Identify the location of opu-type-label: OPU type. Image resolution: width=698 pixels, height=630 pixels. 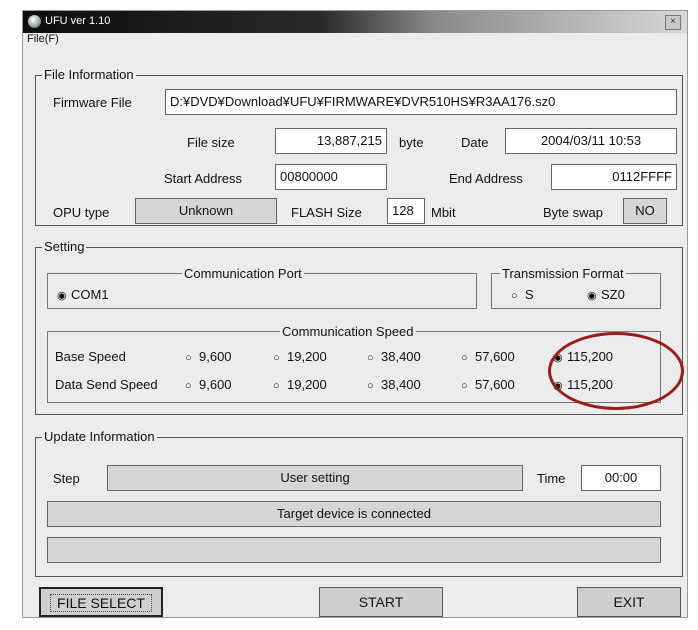
(81, 212).